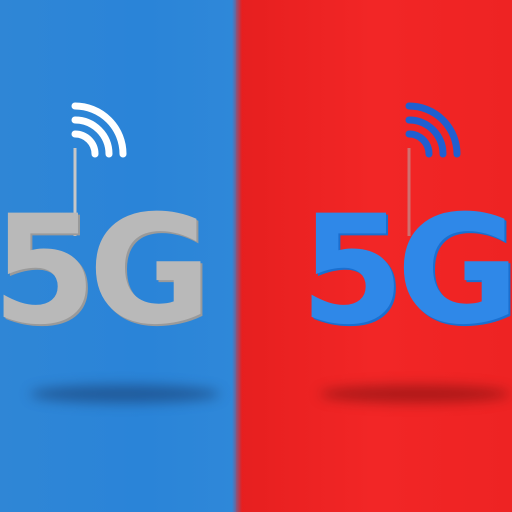 This screenshot has width=512, height=512. I want to click on left-logo-shadow, so click(125, 394).